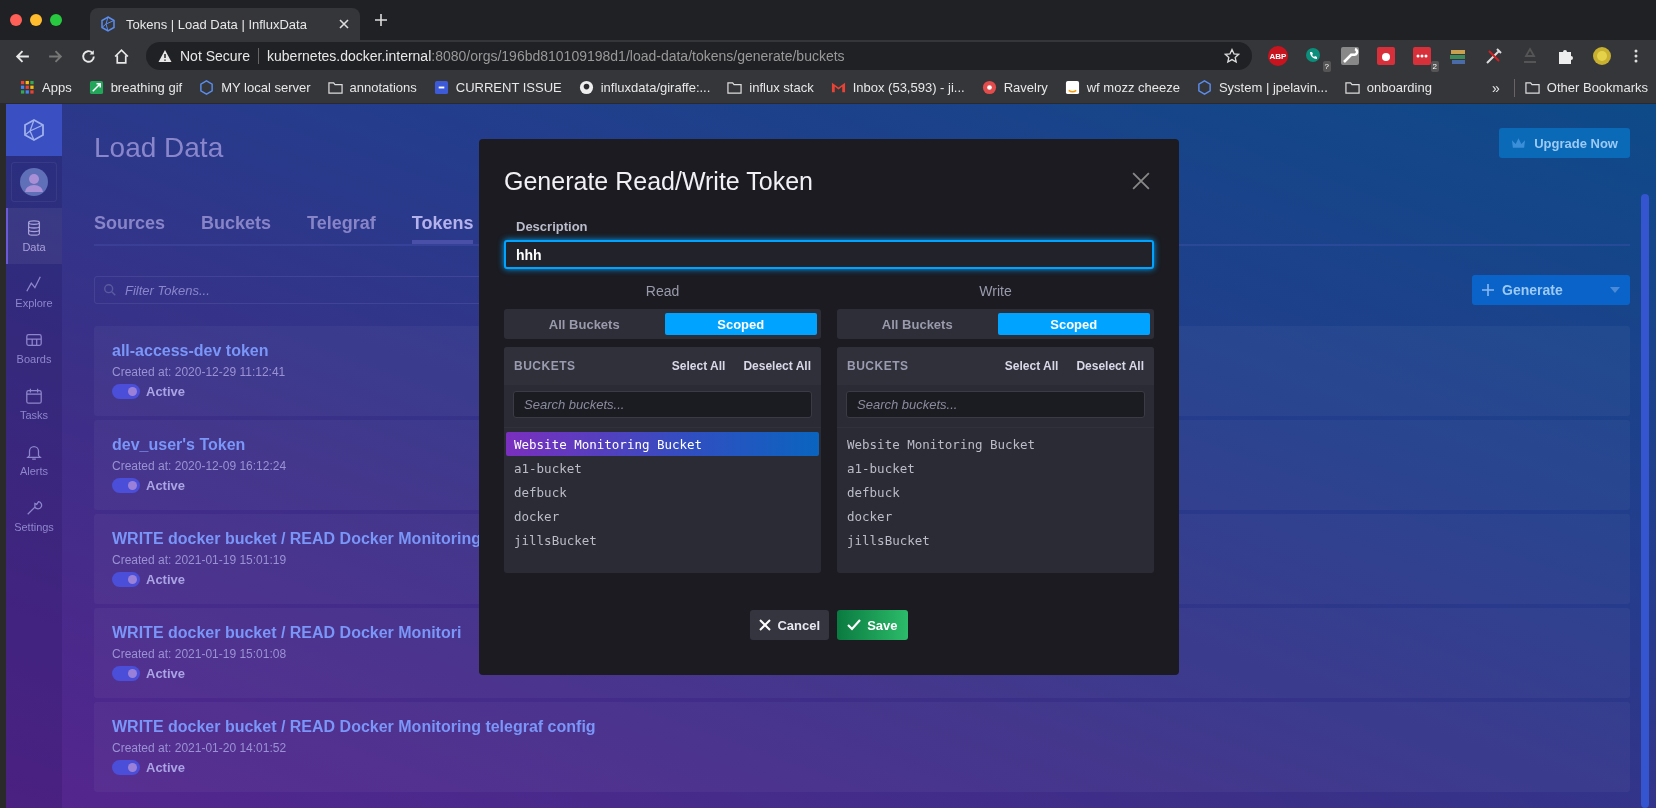 Image resolution: width=1656 pixels, height=808 pixels. I want to click on stop-sign-icon: ABP, so click(1278, 56).